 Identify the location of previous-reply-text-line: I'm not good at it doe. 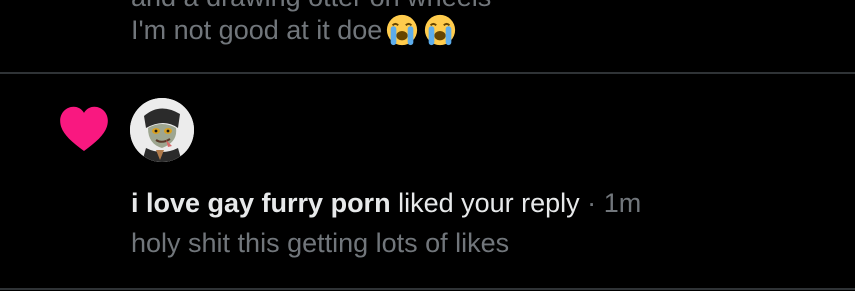
(294, 30).